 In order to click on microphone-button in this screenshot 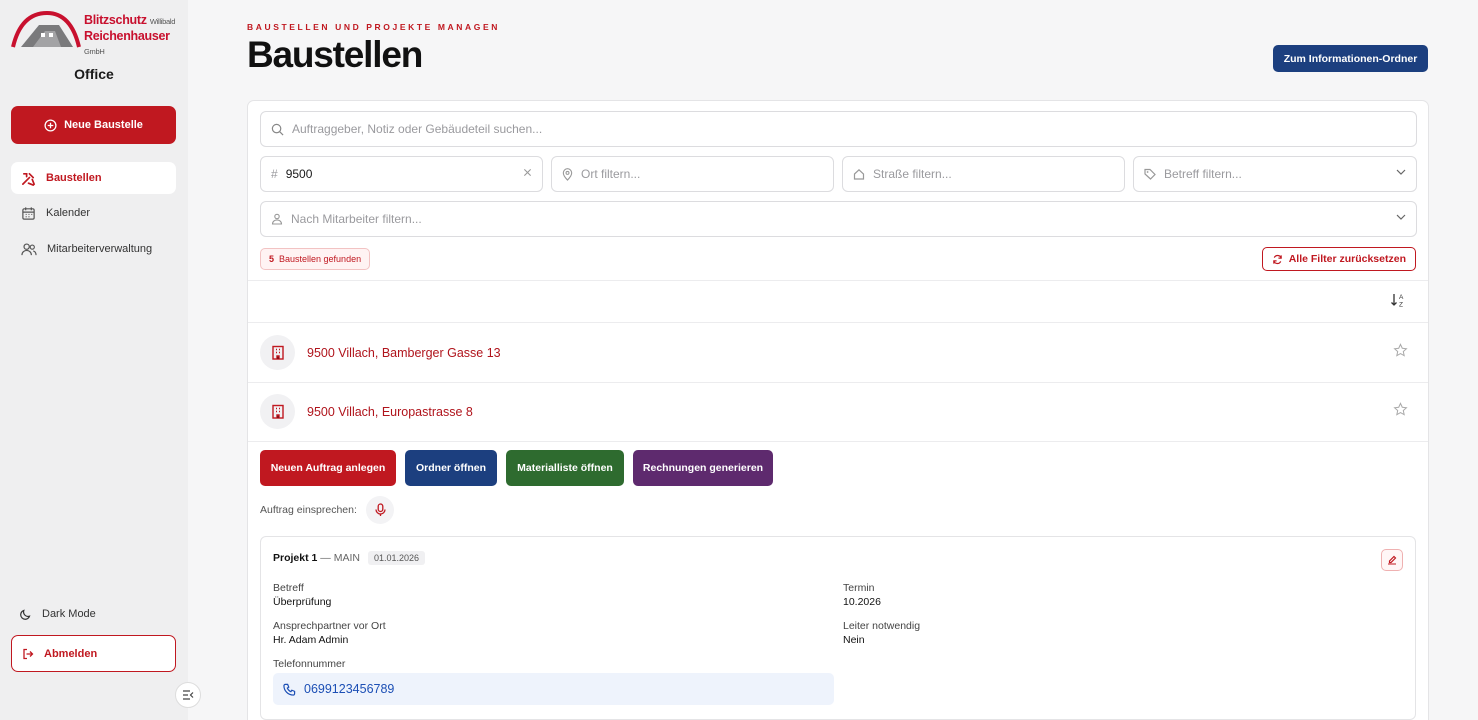, I will do `click(380, 510)`.